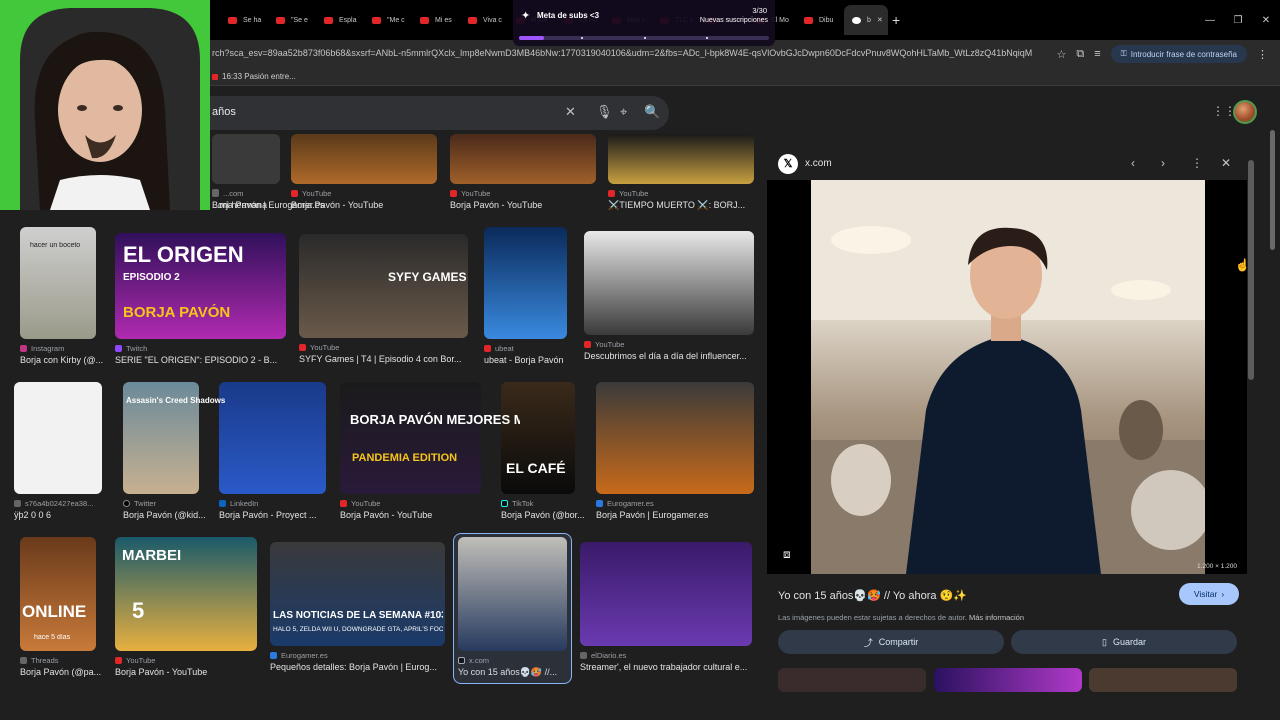 The width and height of the screenshot is (1280, 720). I want to click on browser-tab: b ✕, so click(866, 20).